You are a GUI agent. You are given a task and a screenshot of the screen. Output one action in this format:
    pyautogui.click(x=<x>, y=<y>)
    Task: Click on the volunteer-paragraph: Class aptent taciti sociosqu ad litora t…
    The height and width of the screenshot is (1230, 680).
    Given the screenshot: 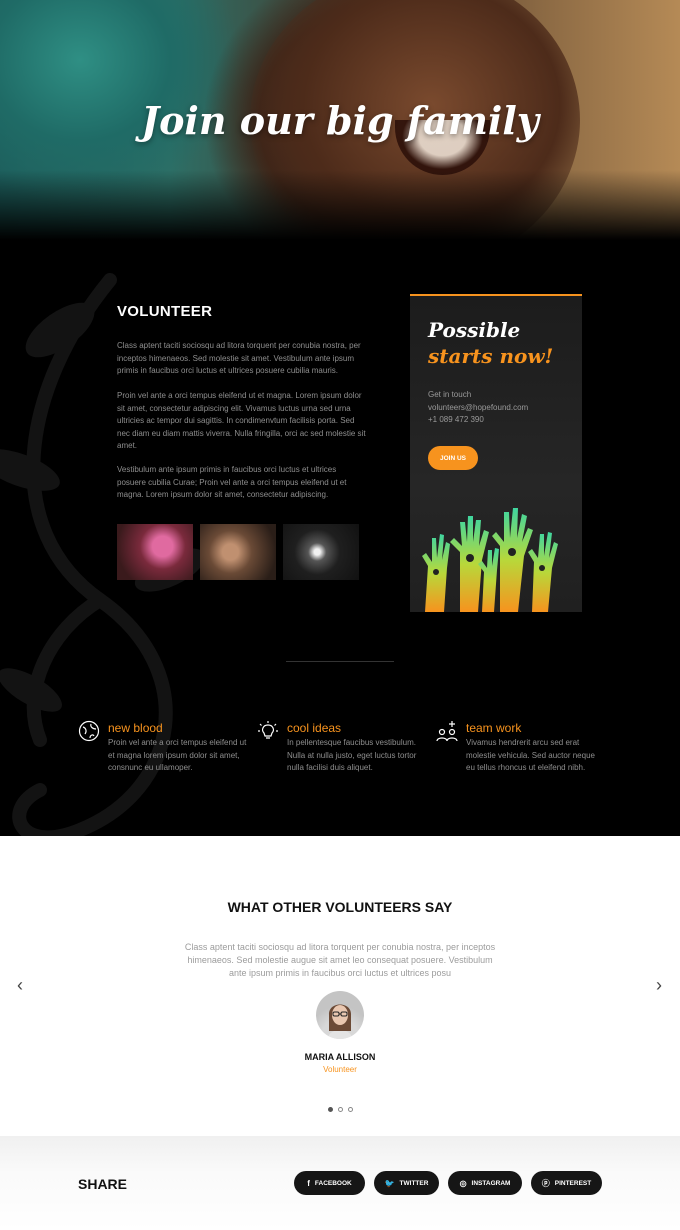 What is the action you would take?
    pyautogui.click(x=239, y=358)
    